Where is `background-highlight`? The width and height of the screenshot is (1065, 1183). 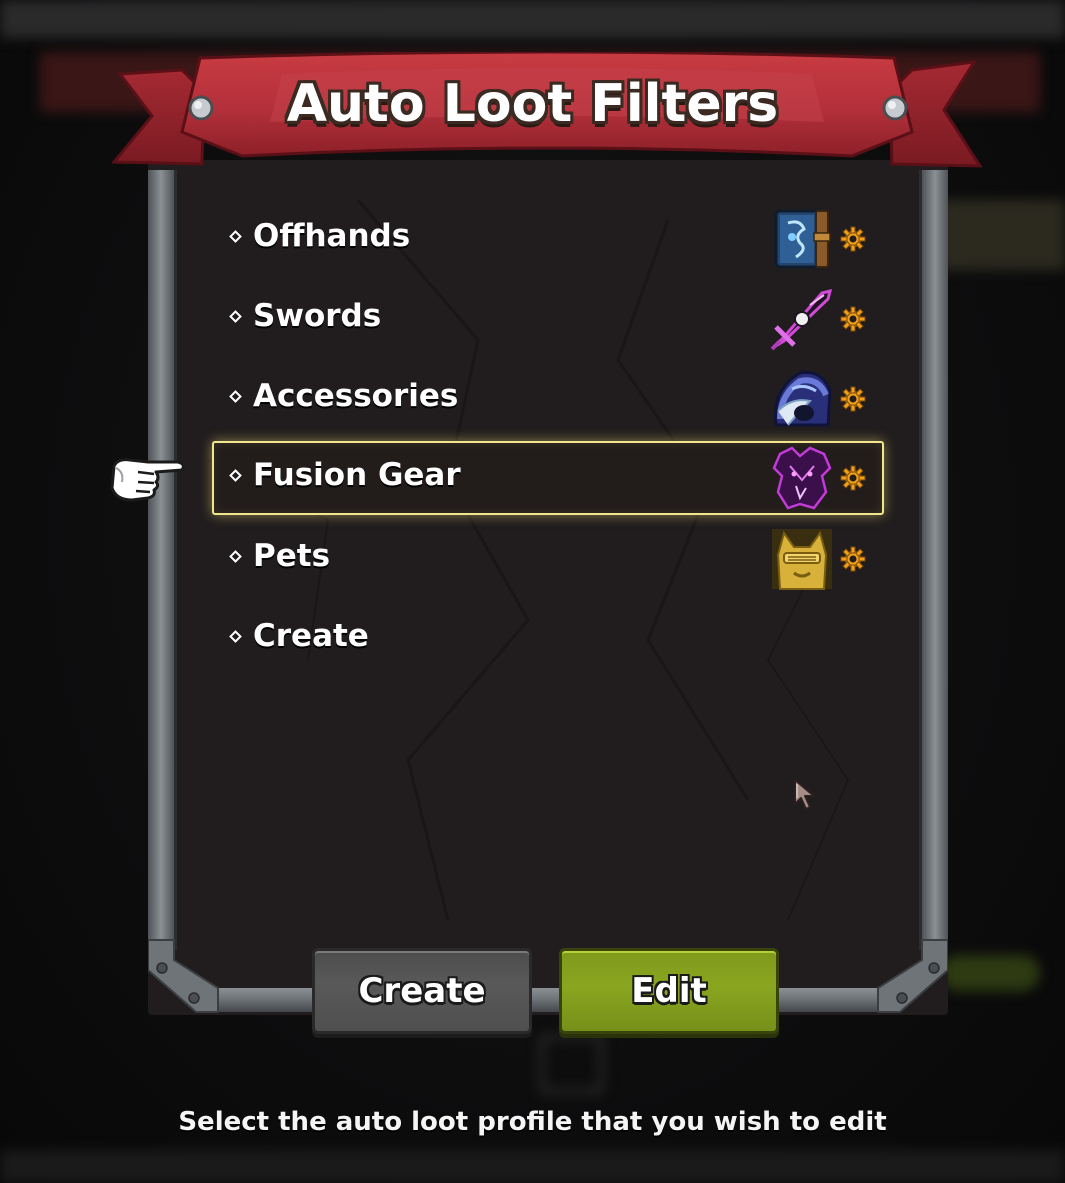 background-highlight is located at coordinates (997, 235).